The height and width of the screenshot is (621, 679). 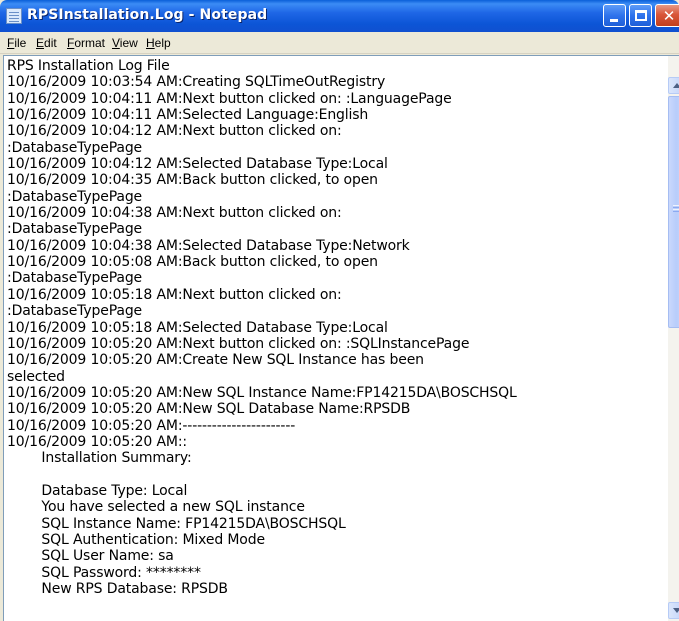 I want to click on maximize-icon, so click(x=641, y=15).